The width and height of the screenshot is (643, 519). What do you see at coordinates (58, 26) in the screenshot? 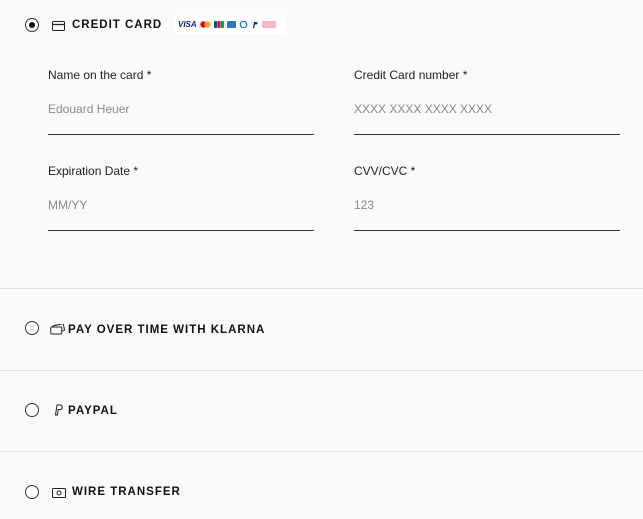
I see `credit-card-icon` at bounding box center [58, 26].